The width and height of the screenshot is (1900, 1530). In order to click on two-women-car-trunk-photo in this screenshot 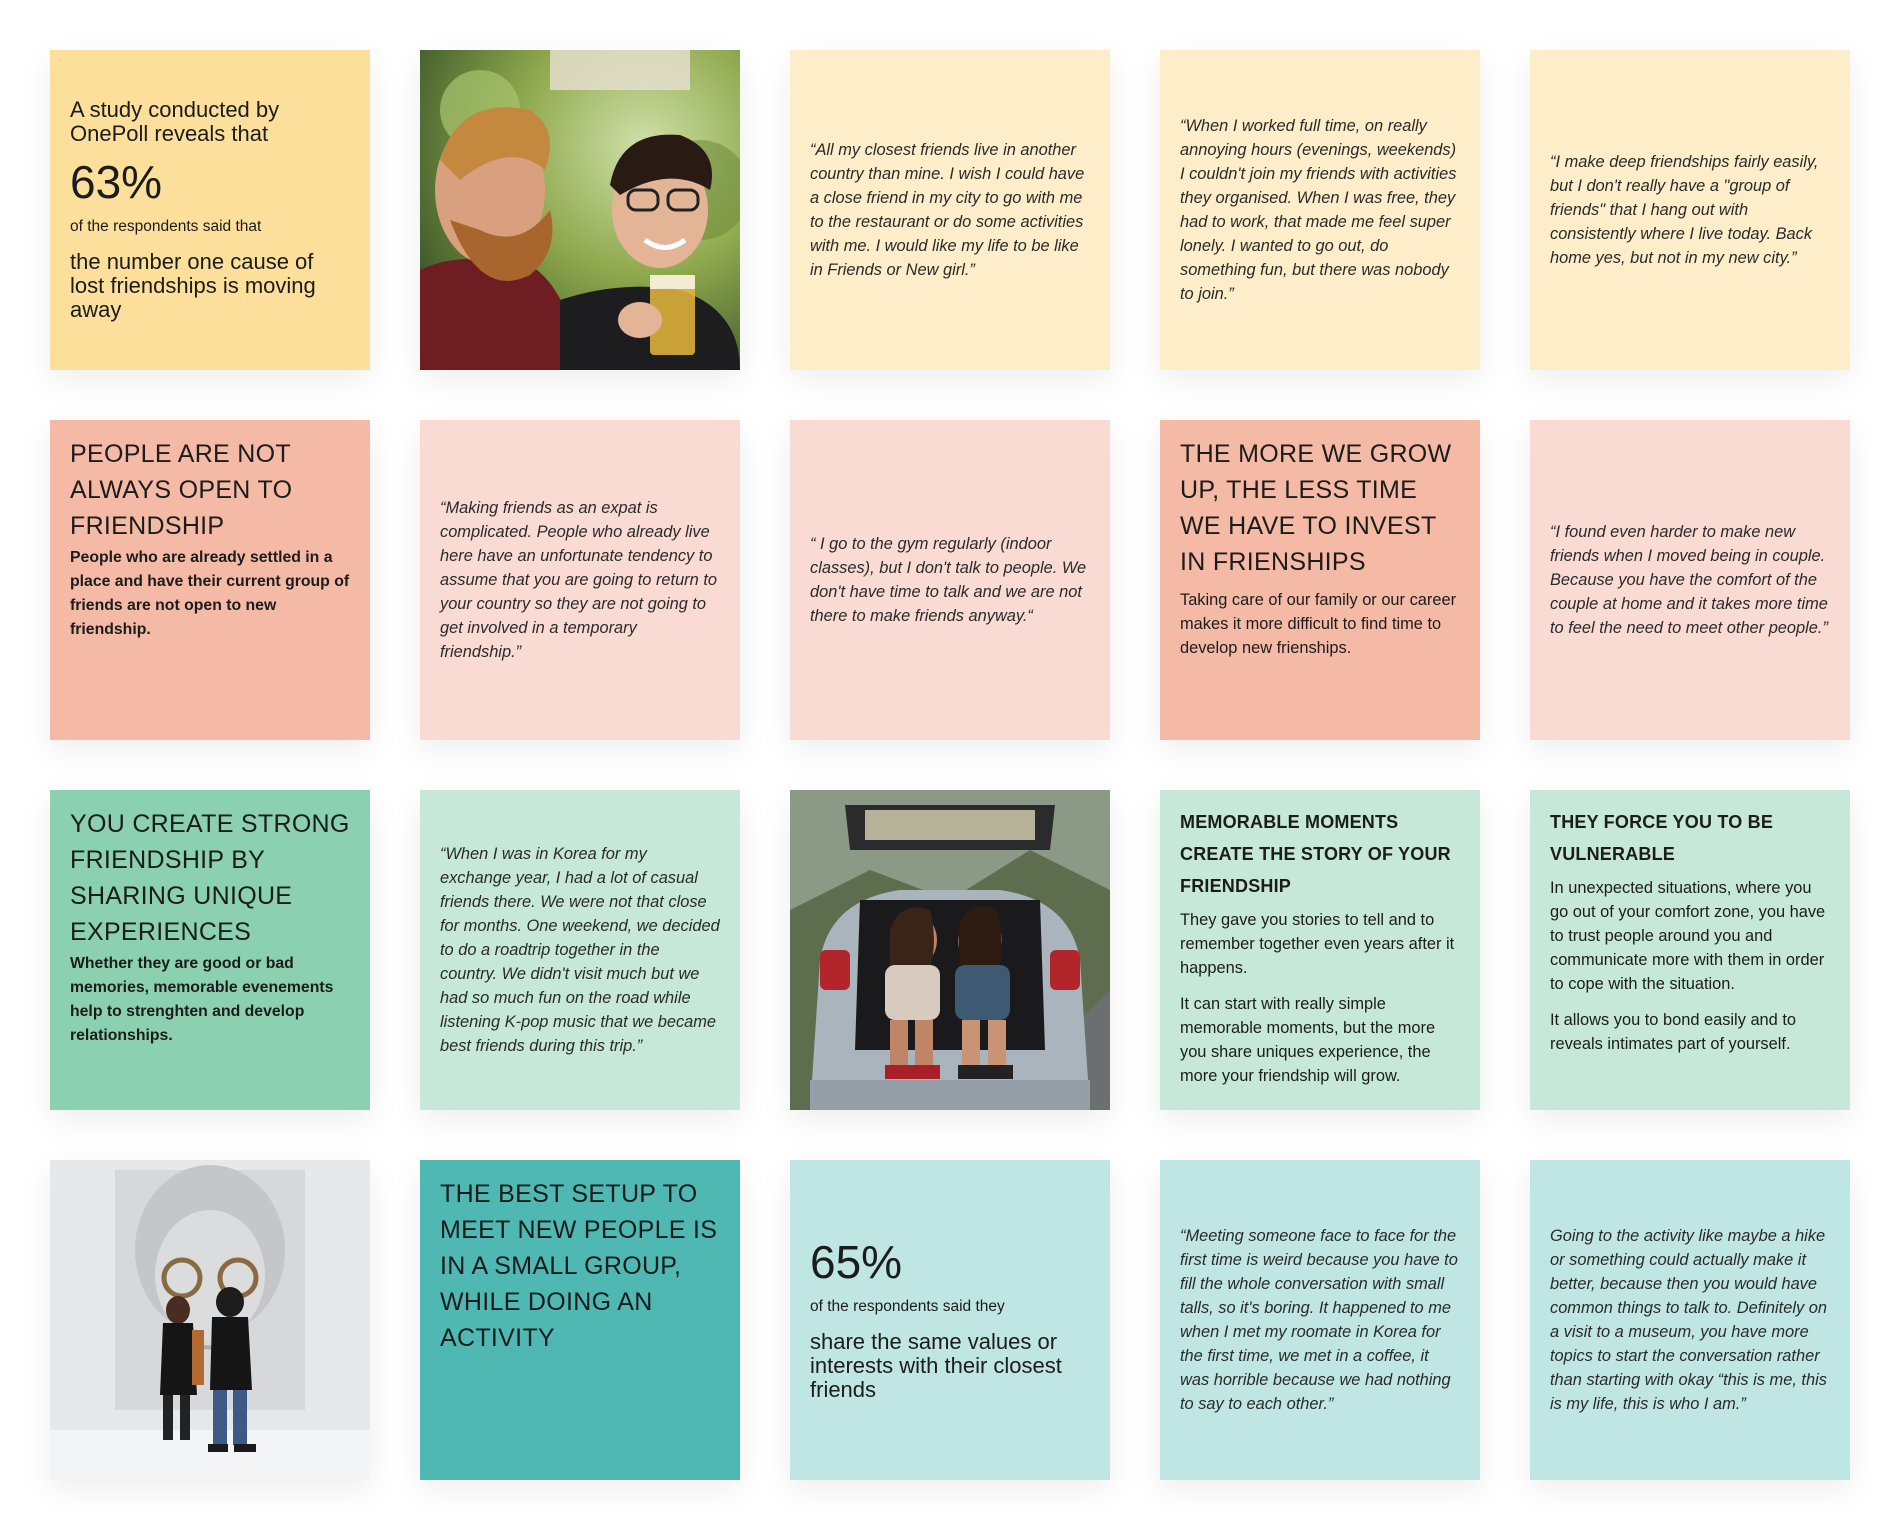, I will do `click(950, 950)`.